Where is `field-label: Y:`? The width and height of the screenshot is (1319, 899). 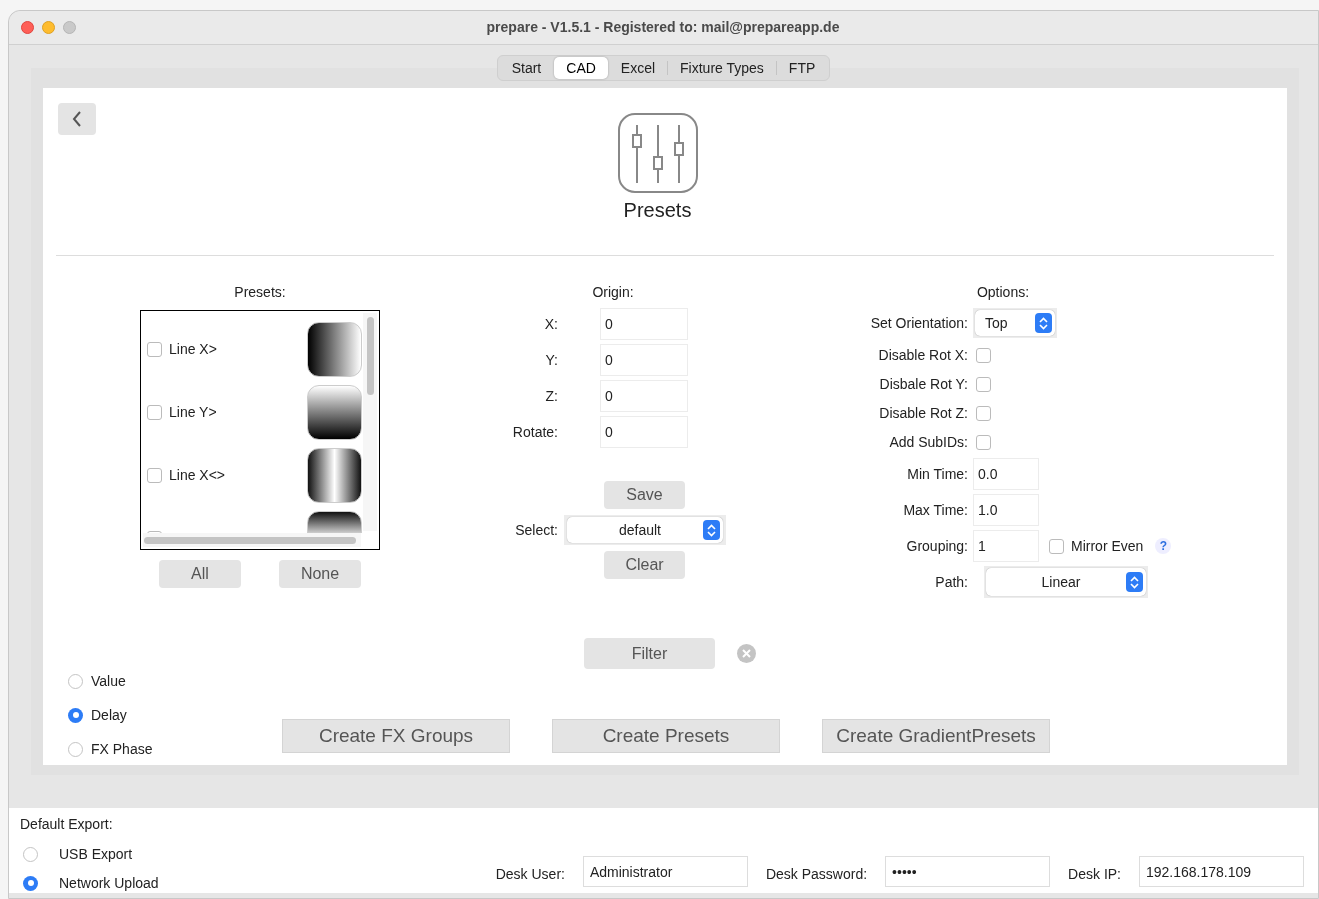
field-label: Y: is located at coordinates (551, 360).